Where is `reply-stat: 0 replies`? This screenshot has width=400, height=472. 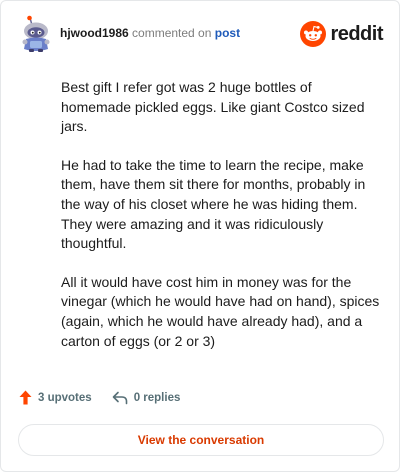 reply-stat: 0 replies is located at coordinates (146, 398).